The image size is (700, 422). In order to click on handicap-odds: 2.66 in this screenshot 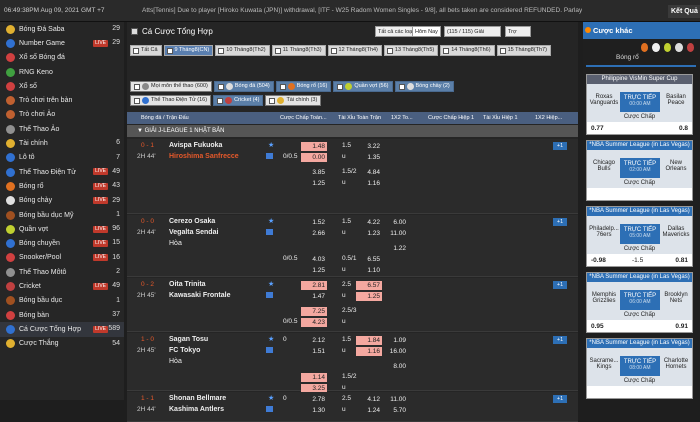, I will do `click(314, 233)`.